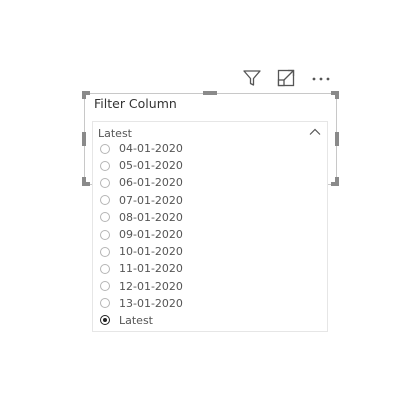  I want to click on dropdown-selected-value: Latest, so click(115, 133).